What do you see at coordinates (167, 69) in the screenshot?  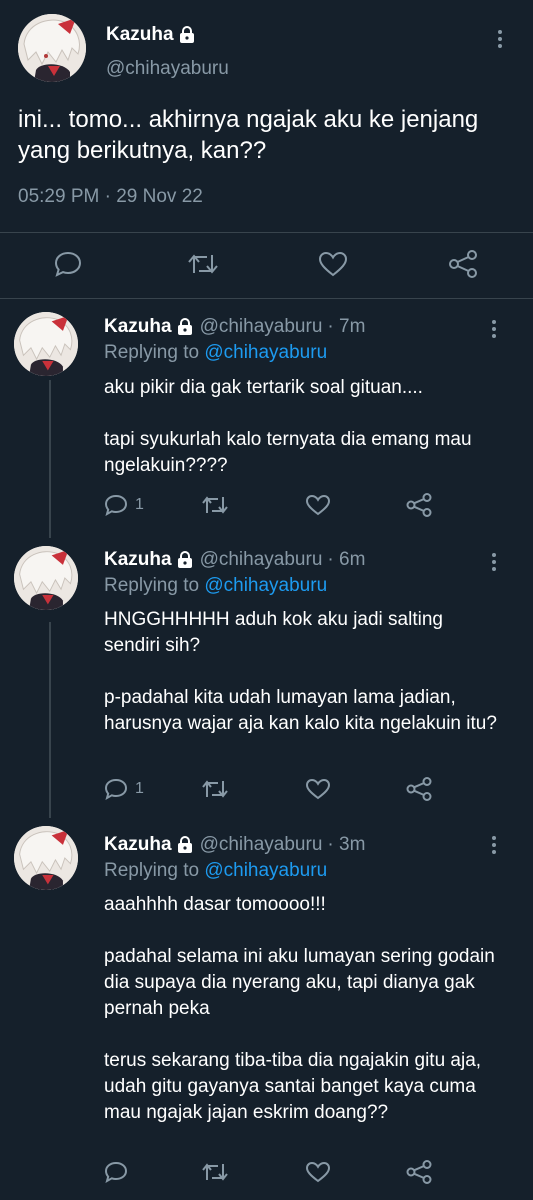 I see `author-handle: @chihayaburu` at bounding box center [167, 69].